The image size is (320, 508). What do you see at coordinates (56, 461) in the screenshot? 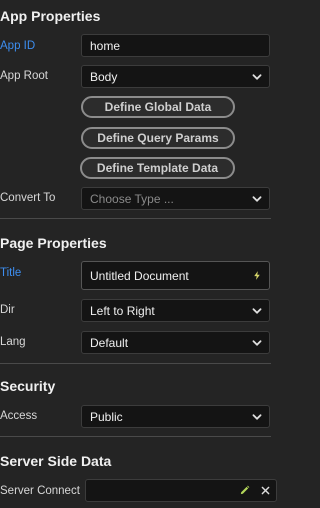
I see `section-title-server-side-data: Server Side Data` at bounding box center [56, 461].